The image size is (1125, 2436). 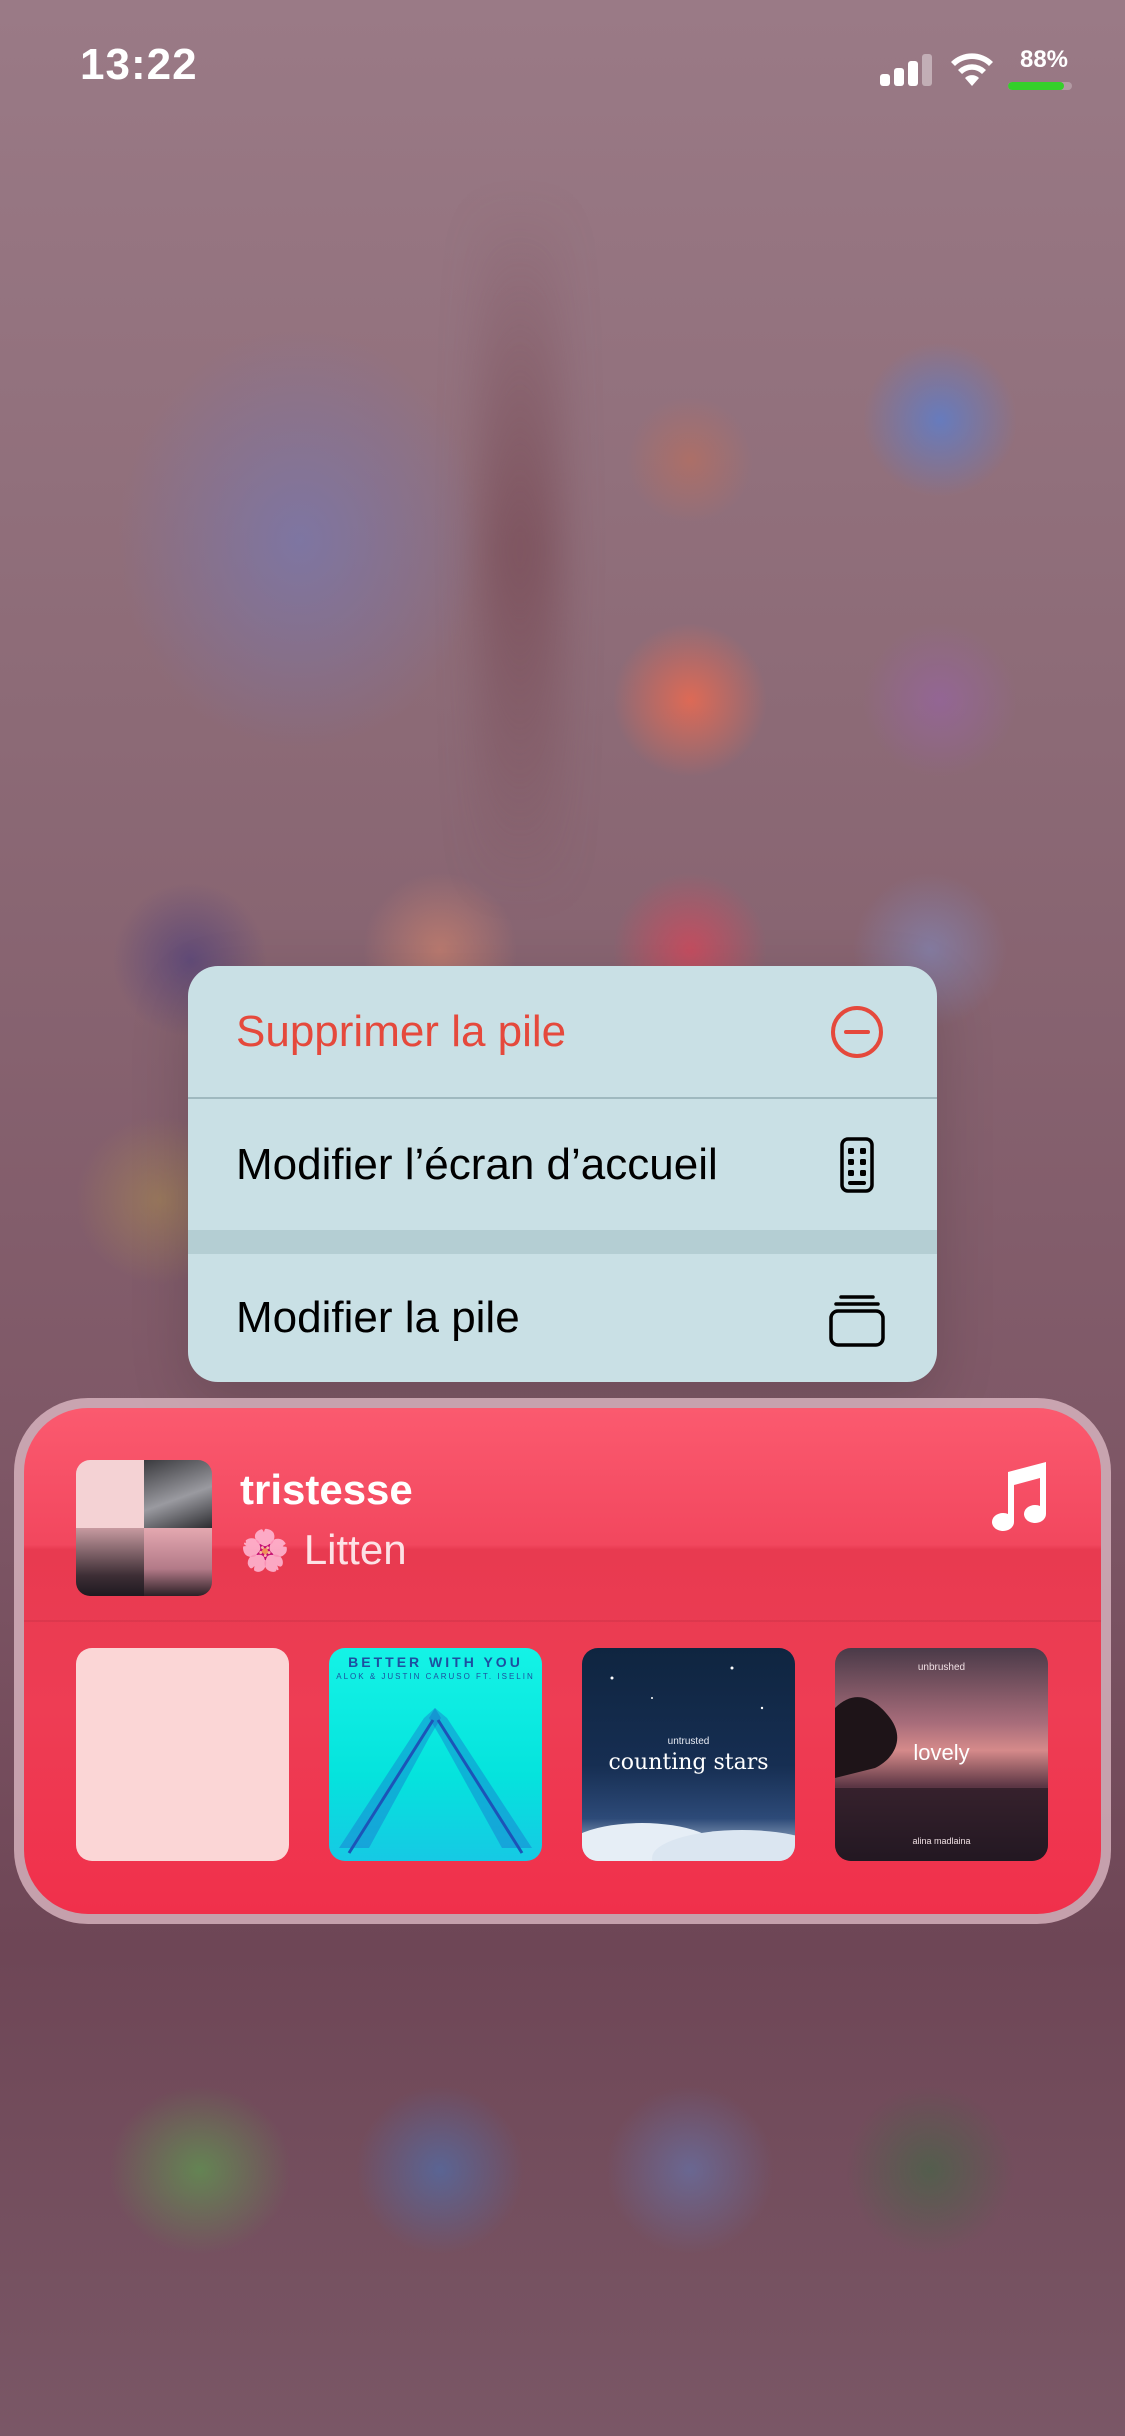 What do you see at coordinates (941, 1841) in the screenshot?
I see `album-artist: alina madlaina` at bounding box center [941, 1841].